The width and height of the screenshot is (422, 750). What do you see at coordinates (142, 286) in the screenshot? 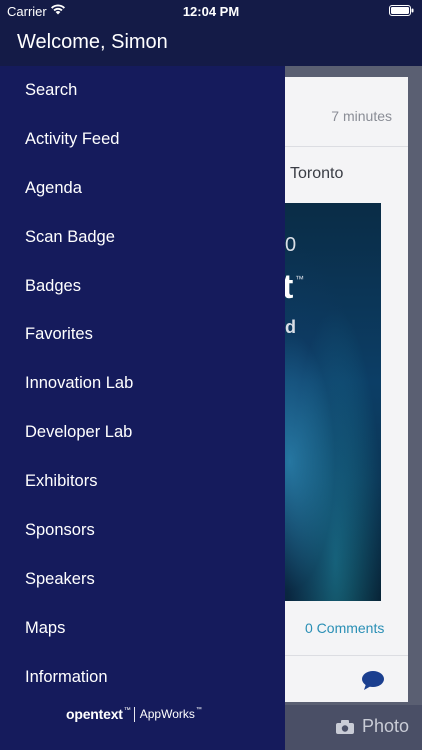
I see `menu-item-badges: Badges` at bounding box center [142, 286].